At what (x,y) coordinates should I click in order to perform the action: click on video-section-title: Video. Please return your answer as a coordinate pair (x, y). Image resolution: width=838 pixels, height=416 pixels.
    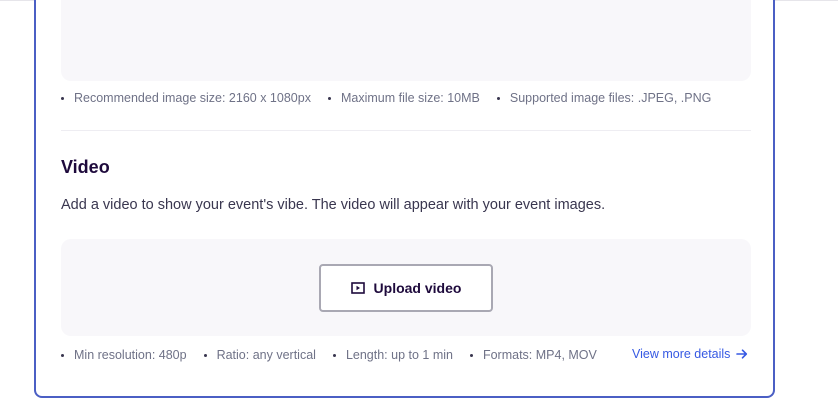
    Looking at the image, I should click on (85, 167).